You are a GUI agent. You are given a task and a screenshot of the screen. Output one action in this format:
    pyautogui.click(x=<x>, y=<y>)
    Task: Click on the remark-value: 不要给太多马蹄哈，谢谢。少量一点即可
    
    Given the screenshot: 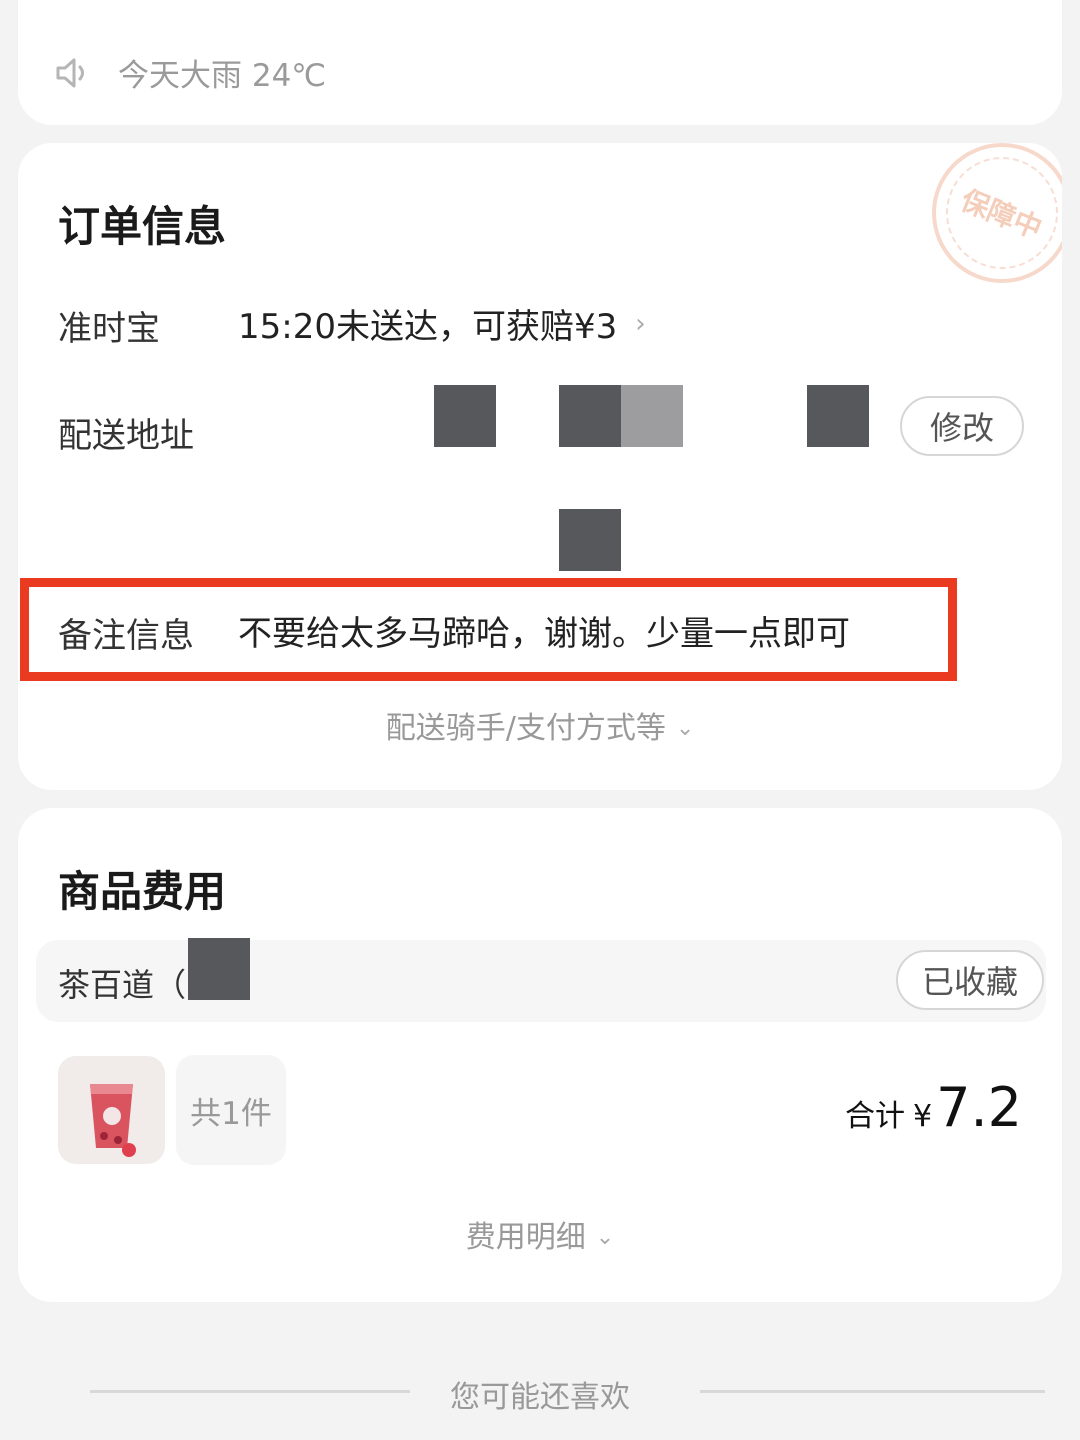 What is the action you would take?
    pyautogui.click(x=544, y=634)
    